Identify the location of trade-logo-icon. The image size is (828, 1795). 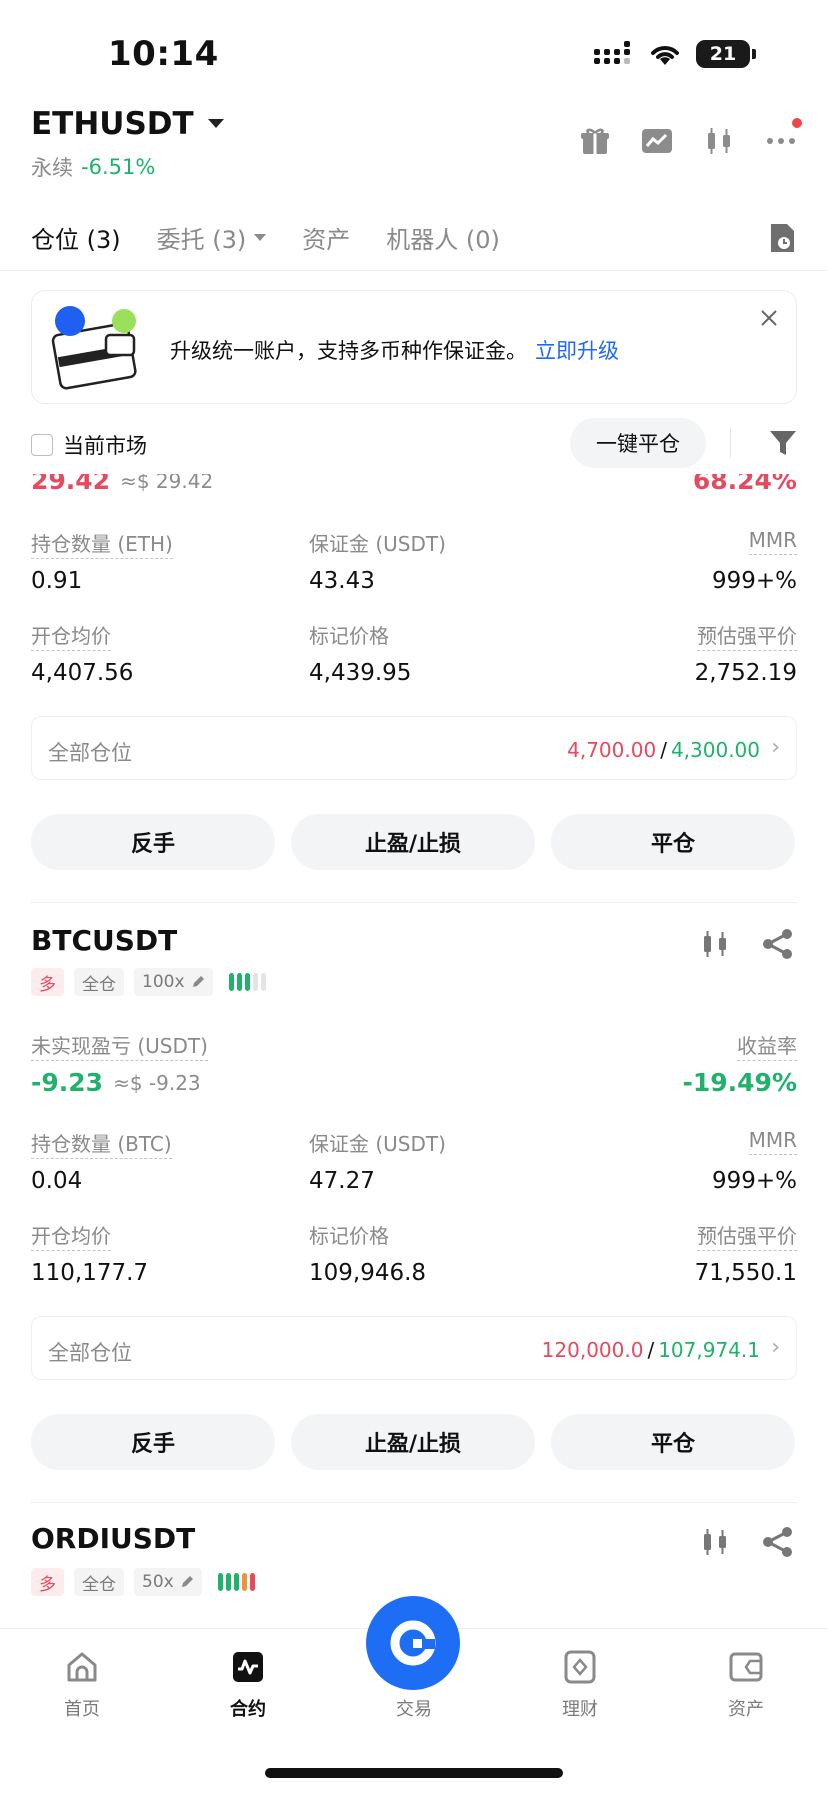
(413, 1643).